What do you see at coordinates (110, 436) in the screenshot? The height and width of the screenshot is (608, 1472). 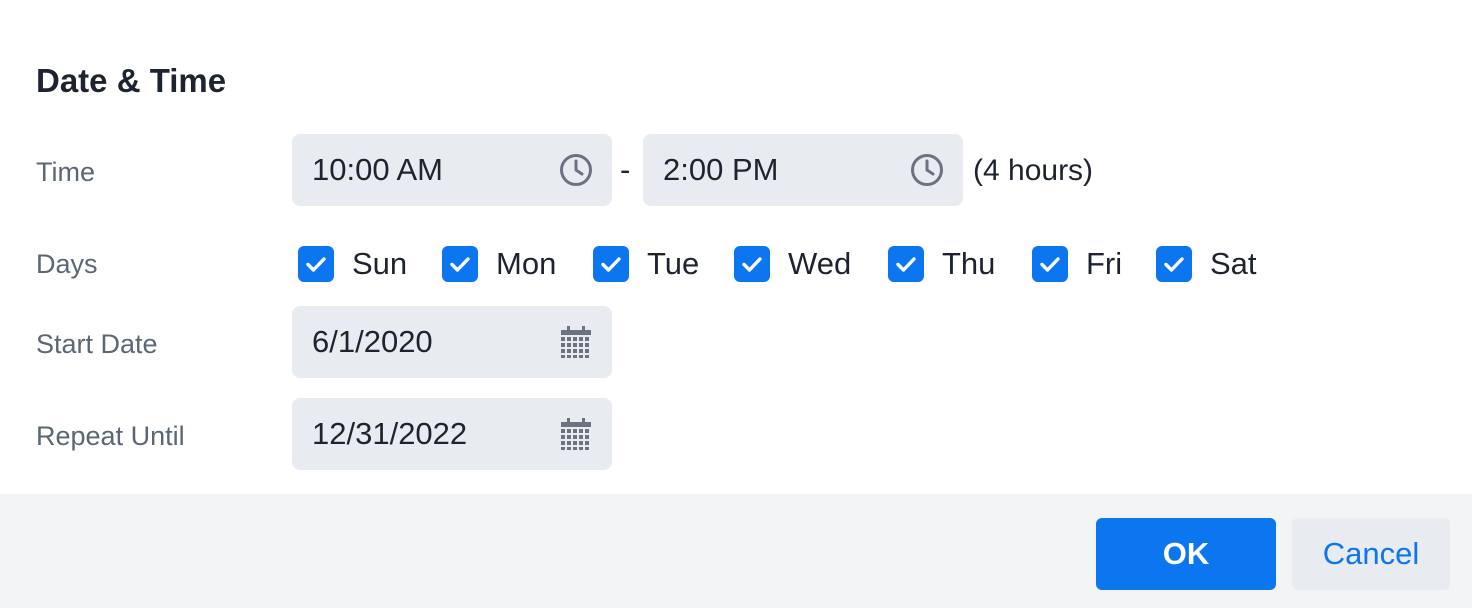 I see `repeat-until-label: Repeat Until` at bounding box center [110, 436].